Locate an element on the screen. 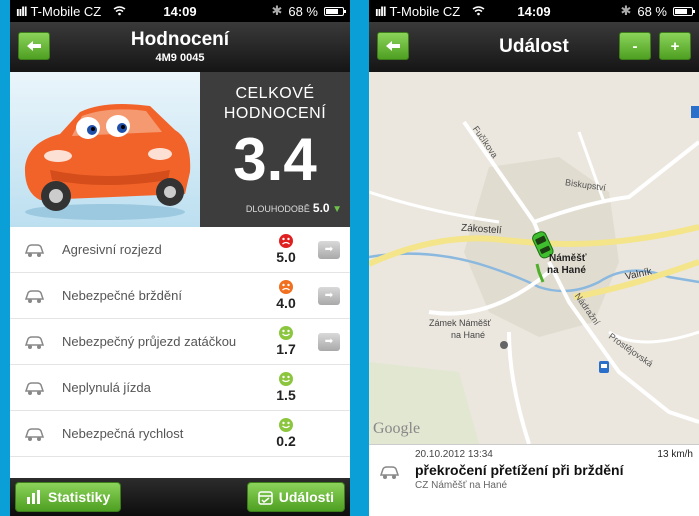  longterm-label: DLOUHODOBĚ is located at coordinates (277, 209).